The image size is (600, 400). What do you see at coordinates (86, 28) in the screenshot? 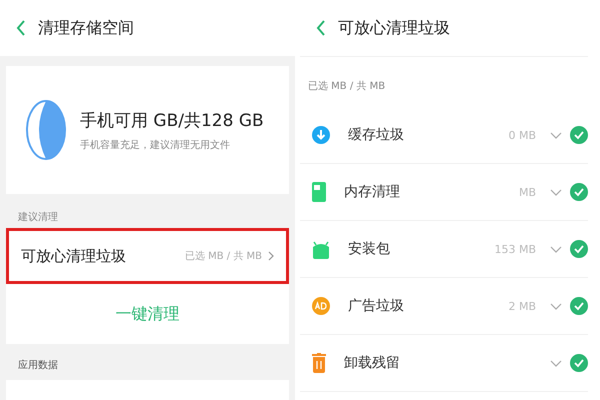
I see `screen-title: 清理存储空间` at bounding box center [86, 28].